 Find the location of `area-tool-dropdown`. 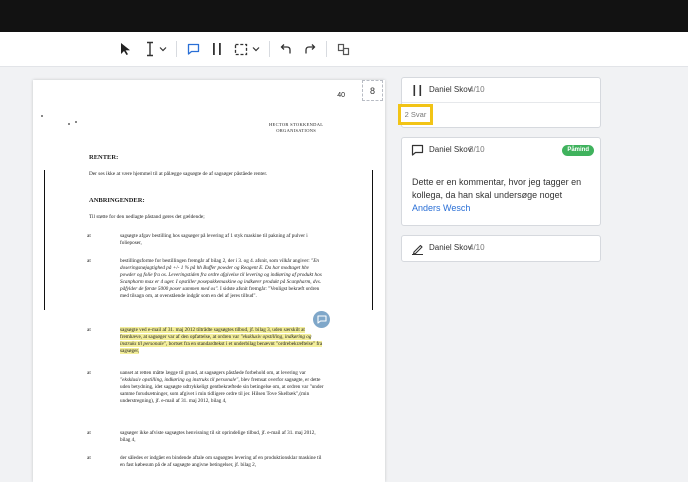

area-tool-dropdown is located at coordinates (256, 49).